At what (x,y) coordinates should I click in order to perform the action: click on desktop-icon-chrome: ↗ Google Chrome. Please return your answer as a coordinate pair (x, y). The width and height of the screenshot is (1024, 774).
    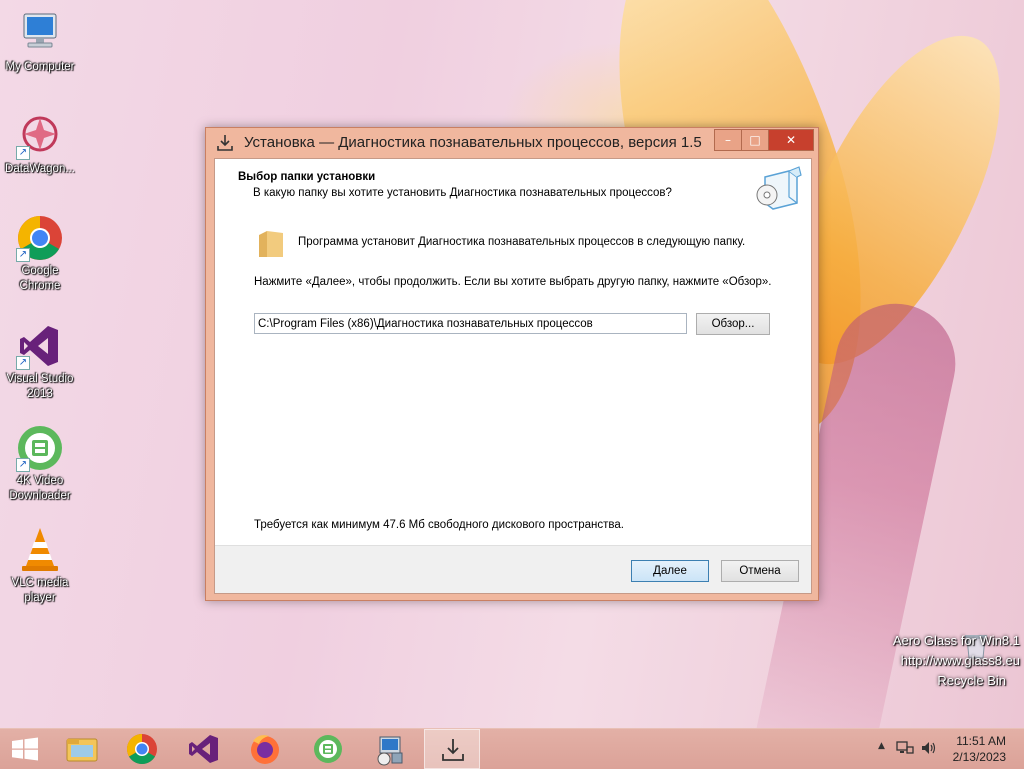
    Looking at the image, I should click on (40, 254).